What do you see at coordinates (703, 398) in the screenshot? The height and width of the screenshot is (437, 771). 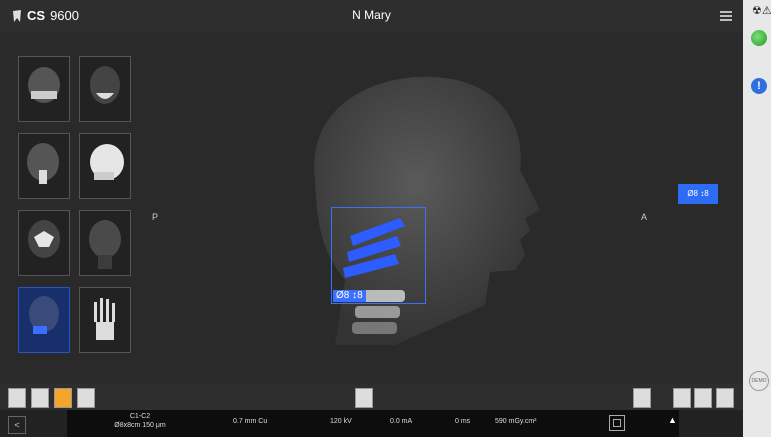 I see `resolution-mode-icon` at bounding box center [703, 398].